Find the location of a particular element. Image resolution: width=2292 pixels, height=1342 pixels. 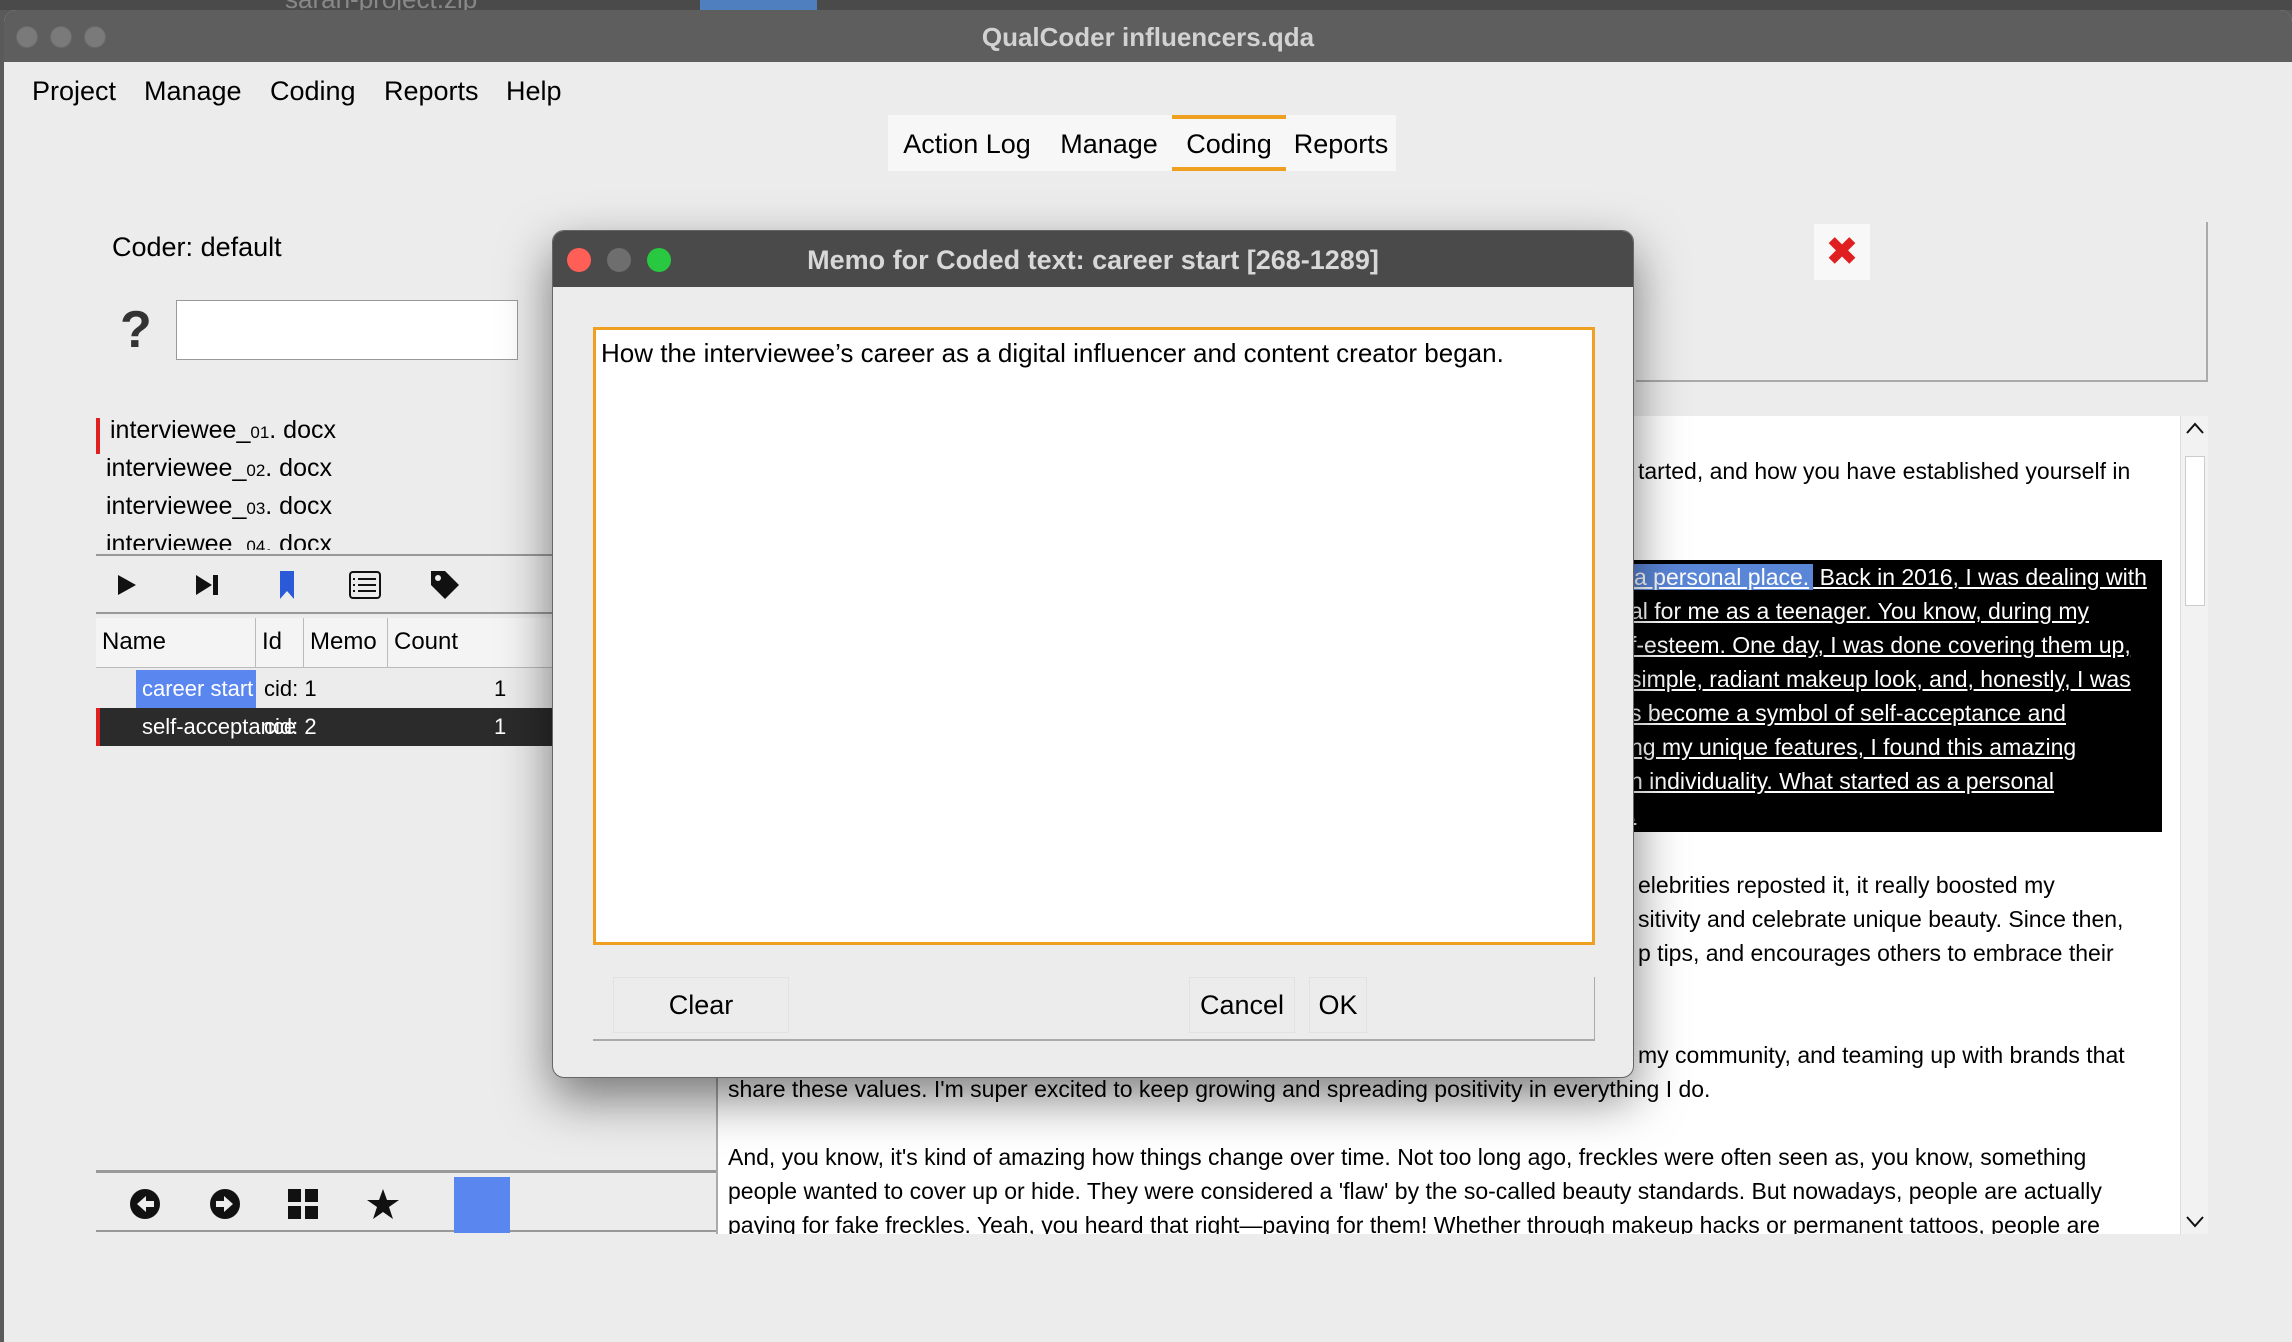

bookmark-icon is located at coordinates (287, 585).